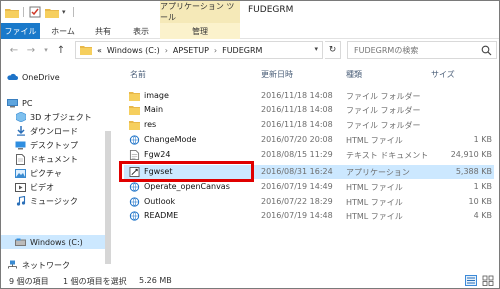 This screenshot has width=500, height=289. I want to click on music-icon, so click(20, 201).